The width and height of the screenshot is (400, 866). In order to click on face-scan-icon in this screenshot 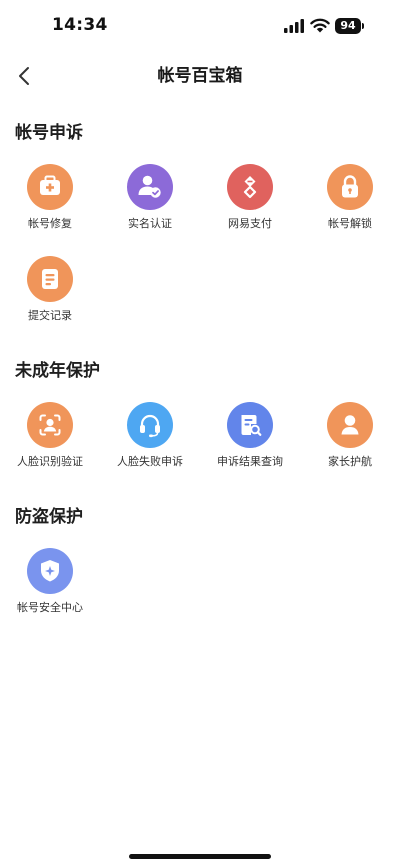, I will do `click(50, 425)`.